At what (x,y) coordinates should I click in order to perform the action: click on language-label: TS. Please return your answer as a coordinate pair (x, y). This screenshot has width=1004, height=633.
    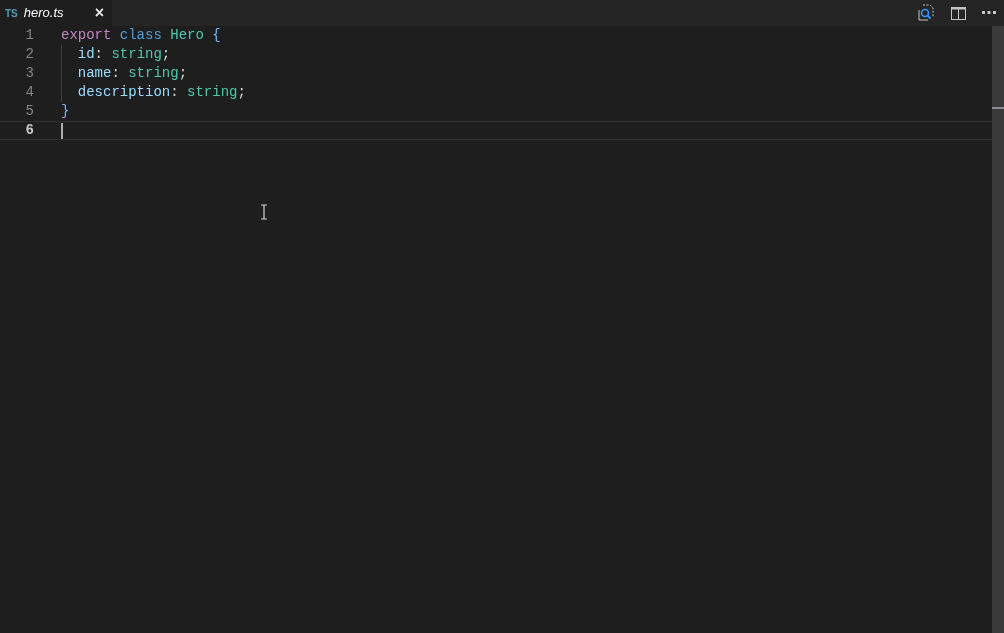
    Looking at the image, I should click on (11, 13).